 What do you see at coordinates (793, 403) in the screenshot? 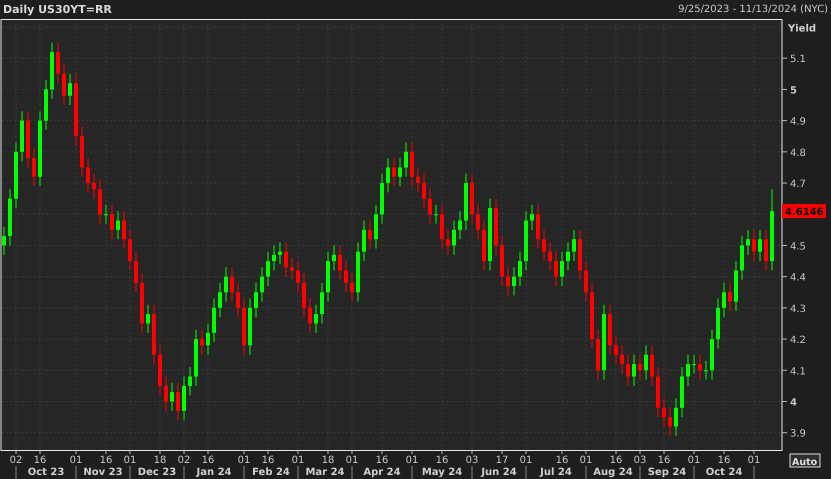
I see `axis-label: 4` at bounding box center [793, 403].